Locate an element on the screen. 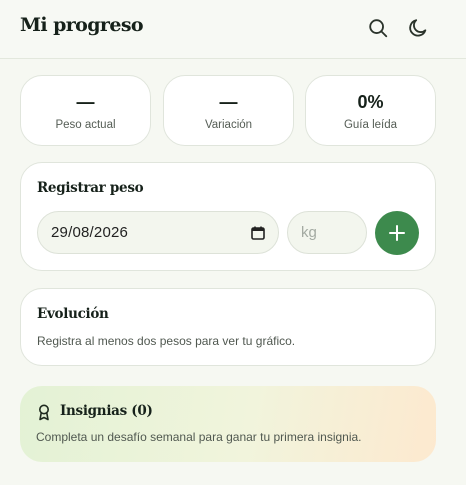  stat-card-guide-read: 0% Guía leída is located at coordinates (370, 110).